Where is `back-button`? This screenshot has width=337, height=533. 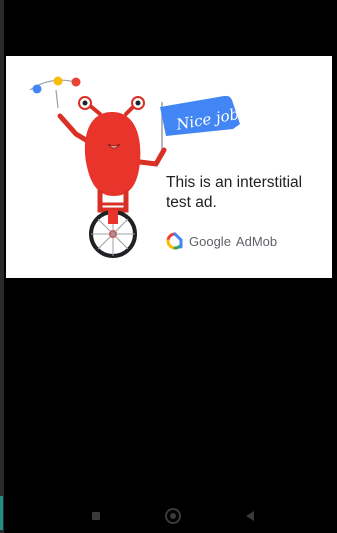 back-button is located at coordinates (250, 516).